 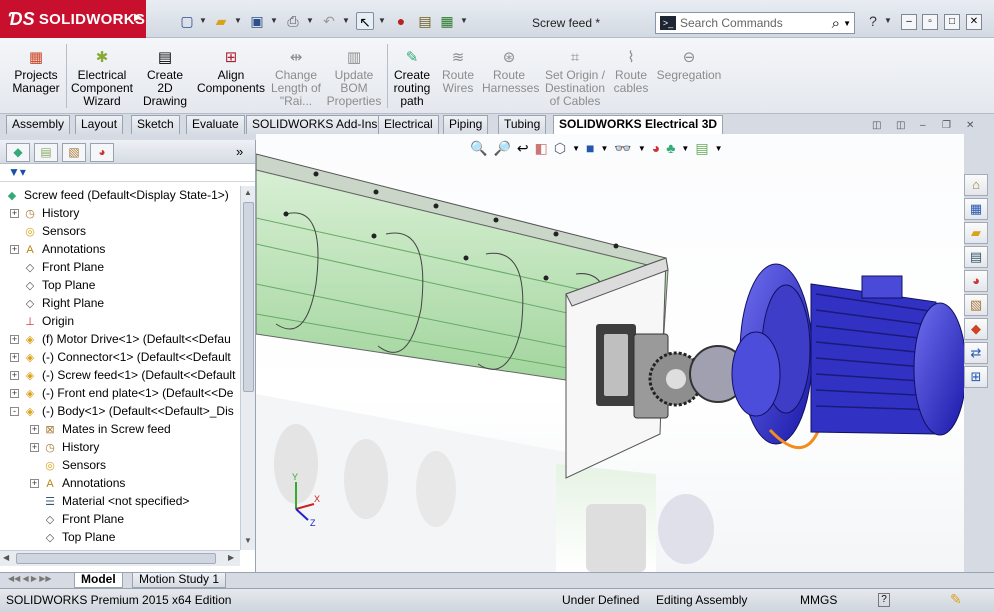 What do you see at coordinates (670, 151) in the screenshot?
I see `apply-scene-icon: ♣` at bounding box center [670, 151].